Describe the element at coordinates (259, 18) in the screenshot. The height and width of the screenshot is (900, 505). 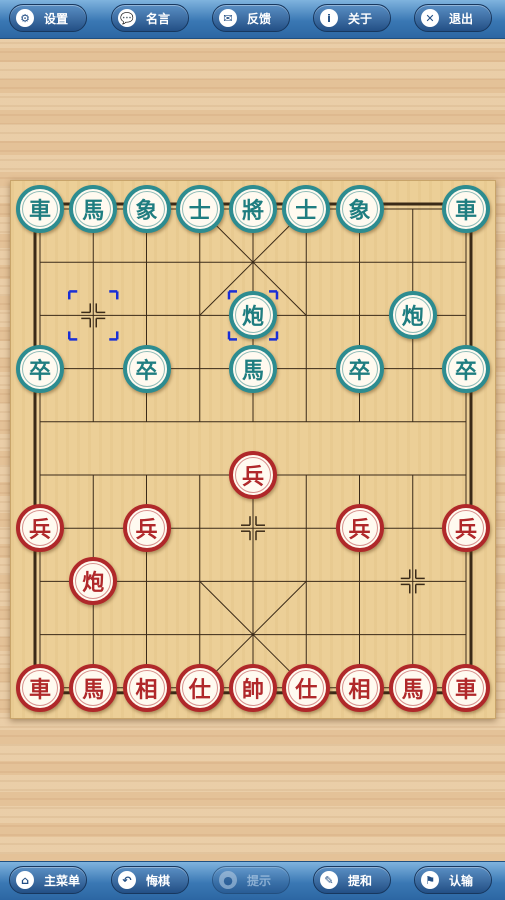
I see `feedback-label: 反馈` at that location.